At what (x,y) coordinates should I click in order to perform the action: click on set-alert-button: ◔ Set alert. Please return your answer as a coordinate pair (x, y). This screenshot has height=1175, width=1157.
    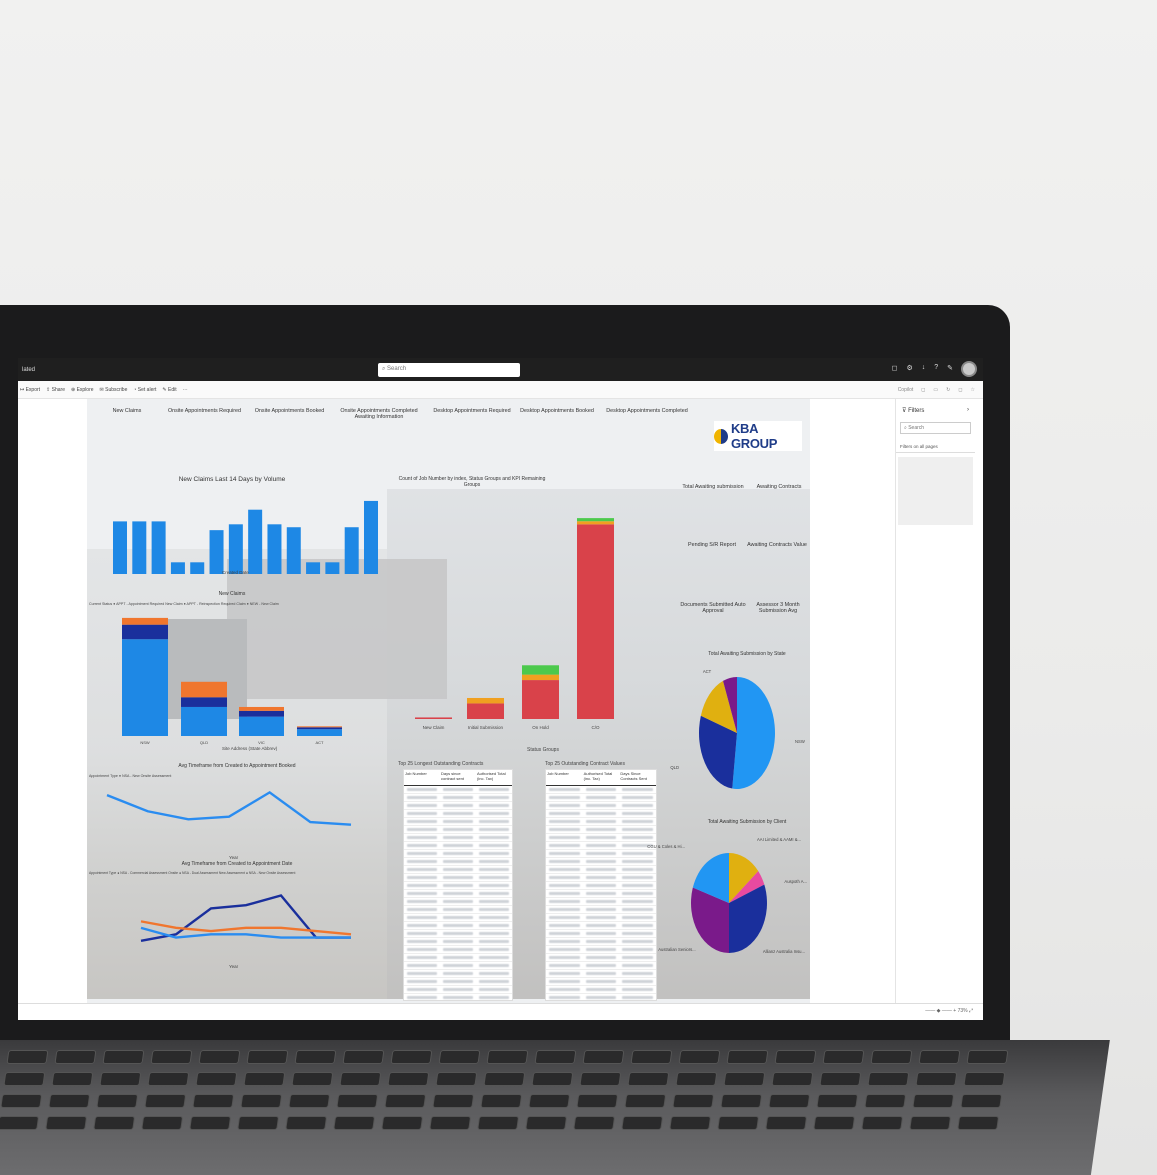
    Looking at the image, I should click on (144, 390).